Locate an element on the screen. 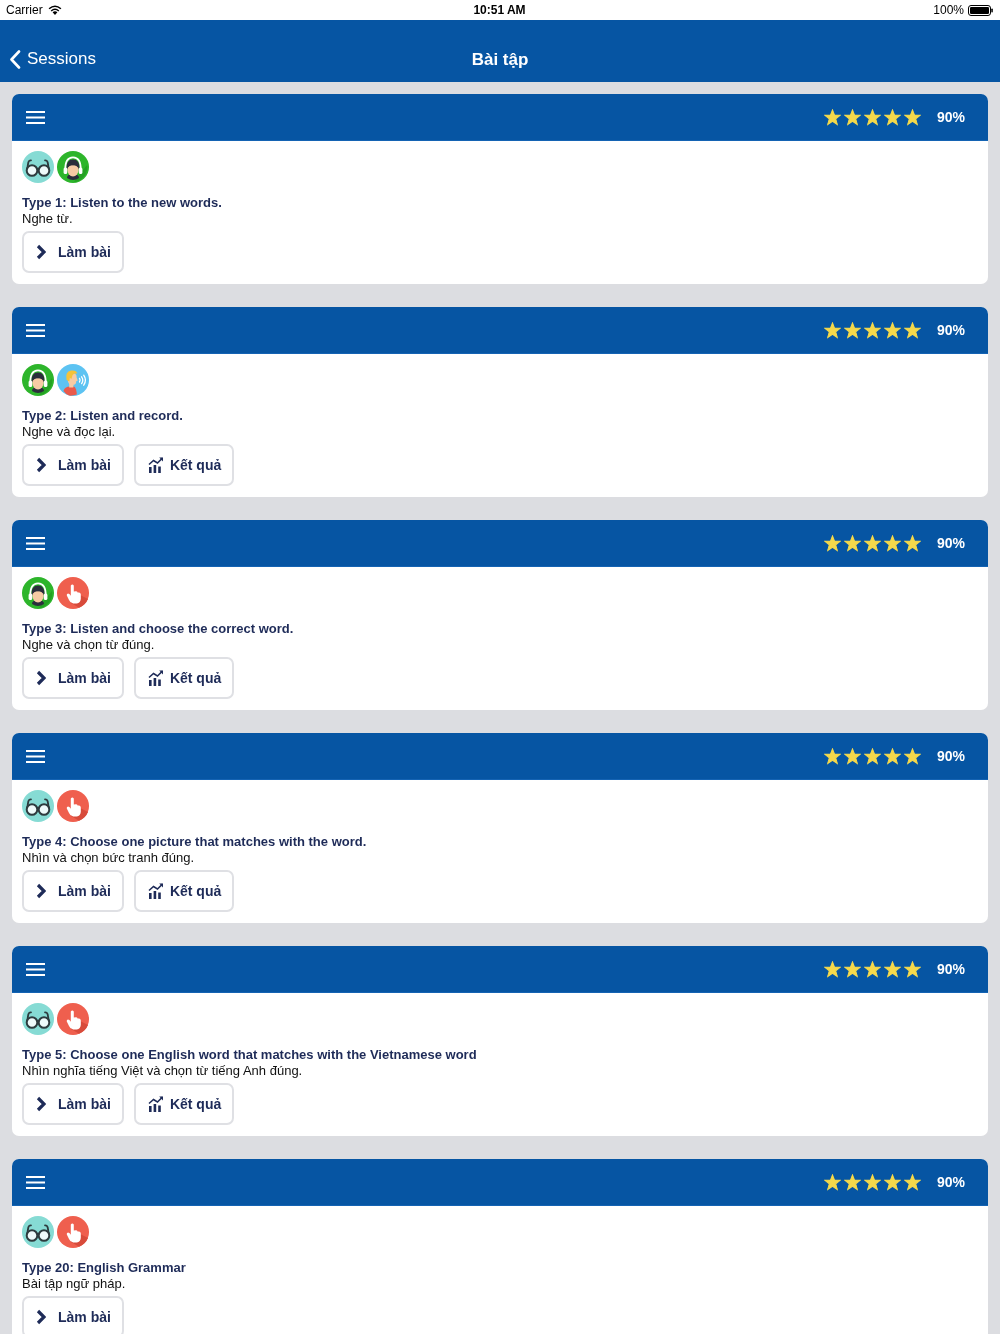  battery-percent-text: 100% is located at coordinates (948, 10).